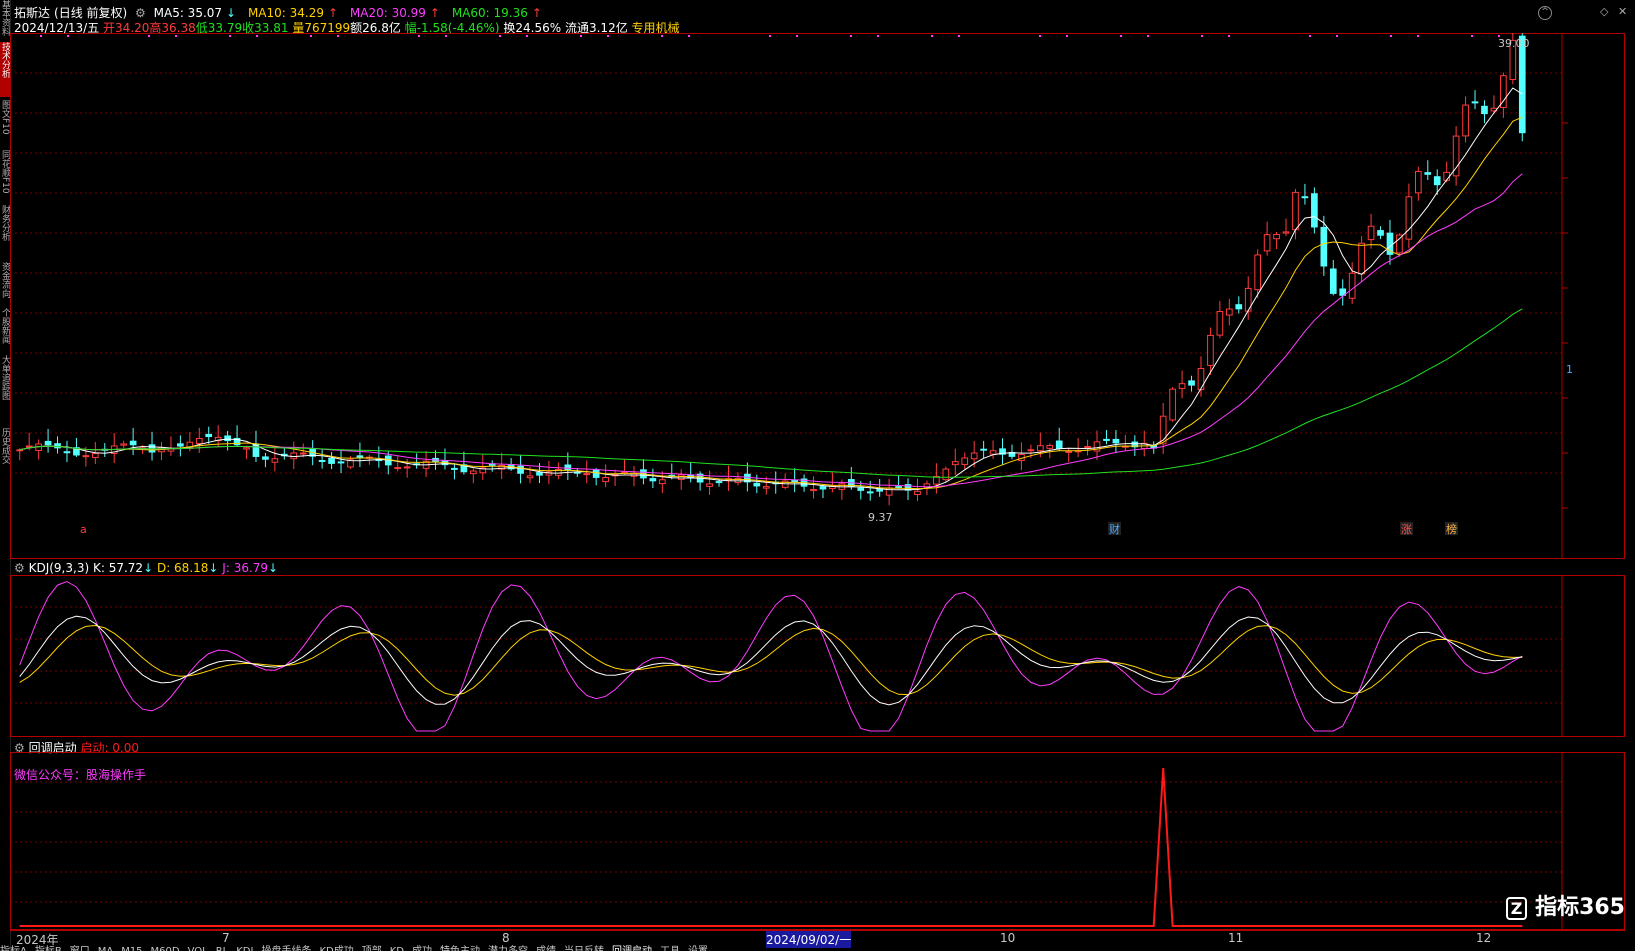 The width and height of the screenshot is (1635, 951). What do you see at coordinates (286, 948) in the screenshot?
I see `menu-item-9: 操盘手线条` at bounding box center [286, 948].